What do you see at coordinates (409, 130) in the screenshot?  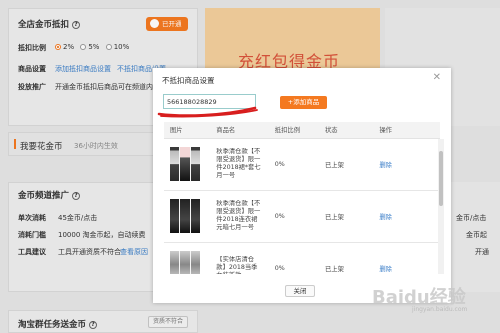 I see `column-header-action: 操作` at bounding box center [409, 130].